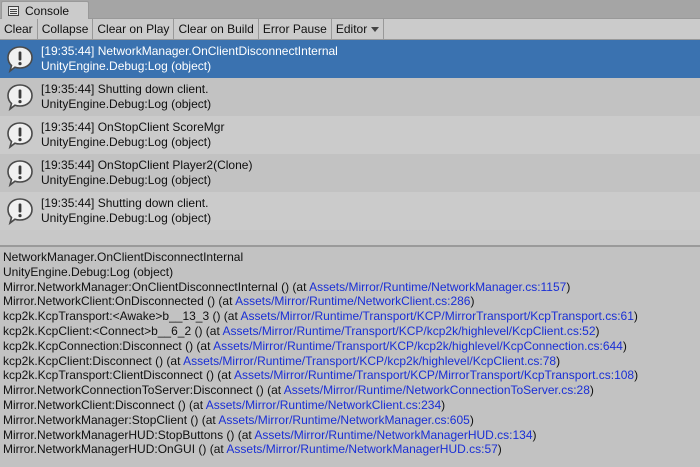  I want to click on stack-call: kcp2k.KcpClient:<Connect>b__6_2 () (at, so click(113, 330).